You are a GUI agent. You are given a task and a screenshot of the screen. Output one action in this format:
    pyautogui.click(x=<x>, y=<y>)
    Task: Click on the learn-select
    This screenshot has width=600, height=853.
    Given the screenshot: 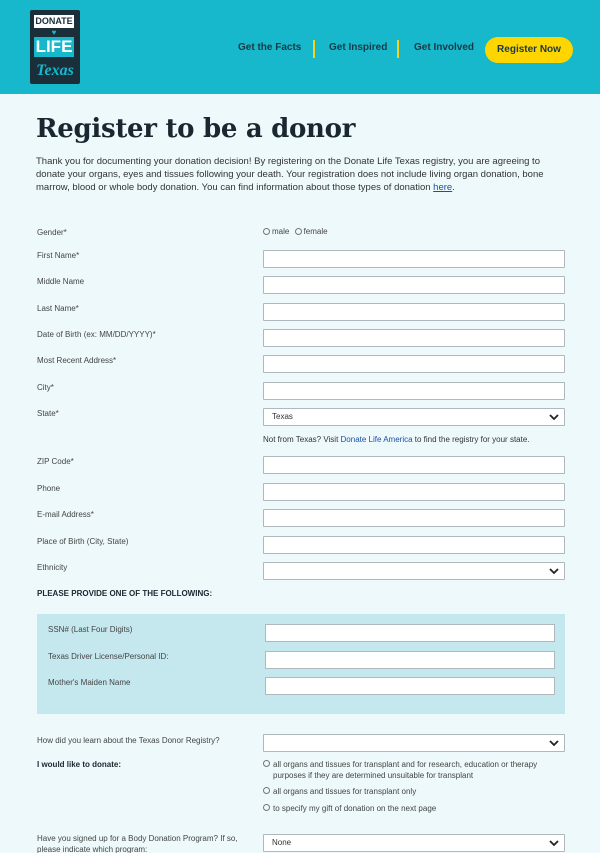 What is the action you would take?
    pyautogui.click(x=414, y=743)
    